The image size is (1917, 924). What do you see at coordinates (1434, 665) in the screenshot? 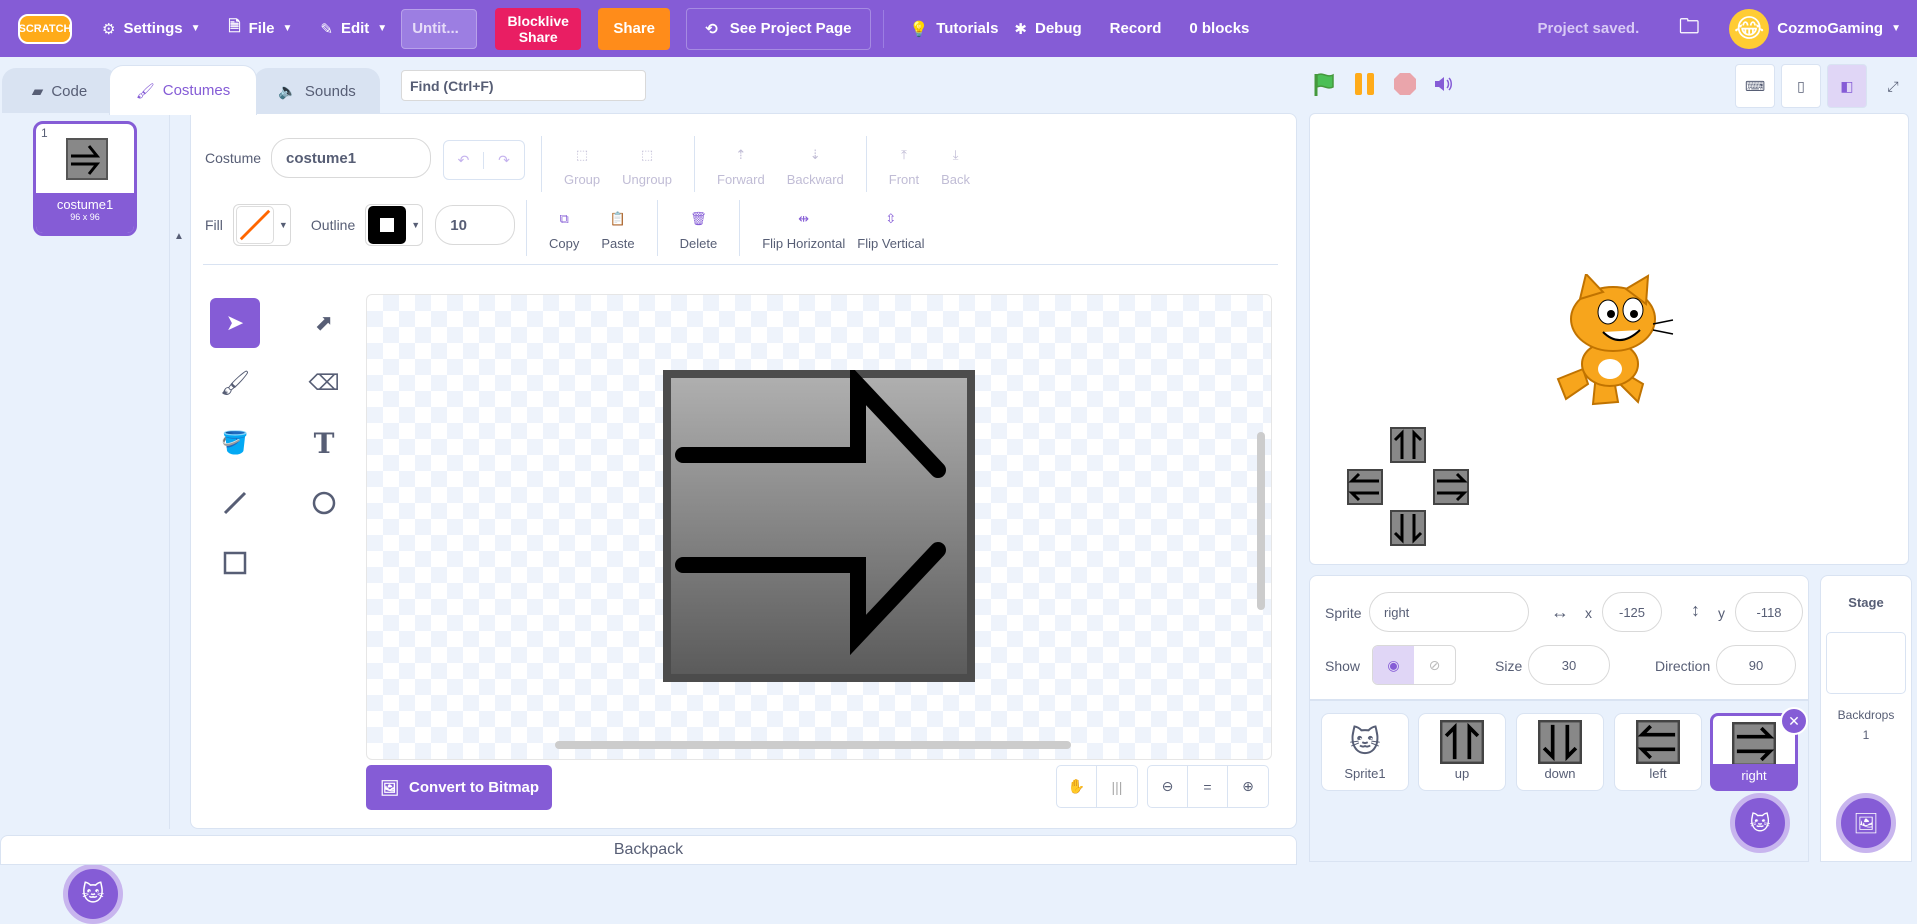
I see `show-hidden-button: ⊘` at bounding box center [1434, 665].